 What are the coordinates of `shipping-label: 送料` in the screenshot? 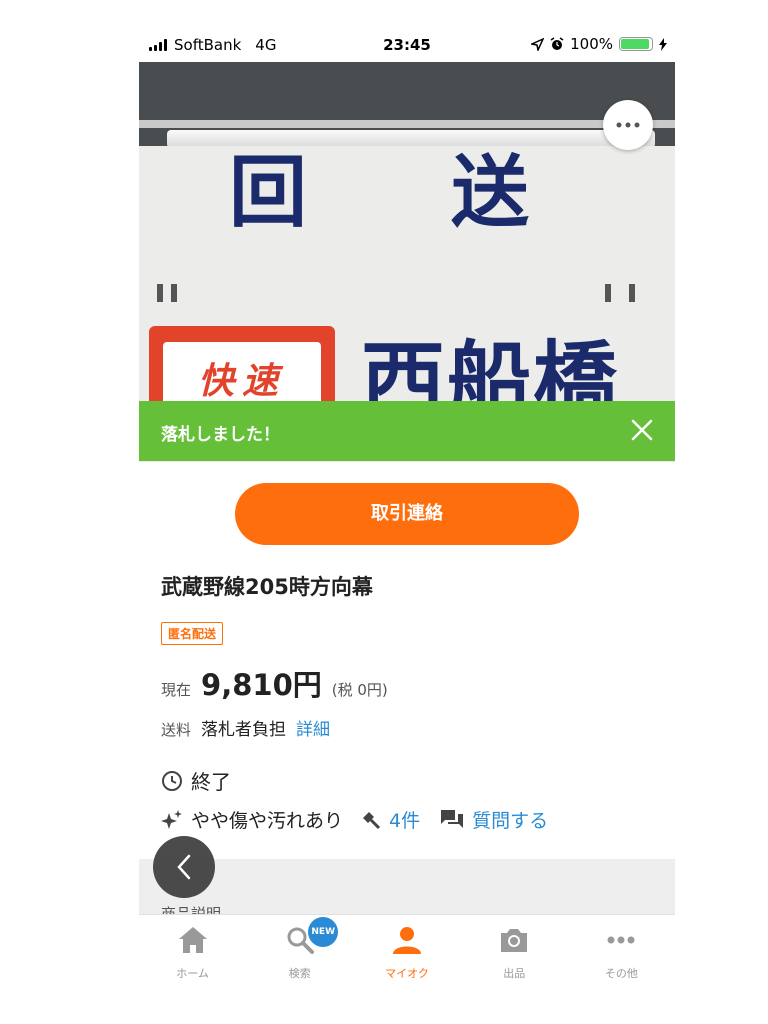 It's located at (176, 730).